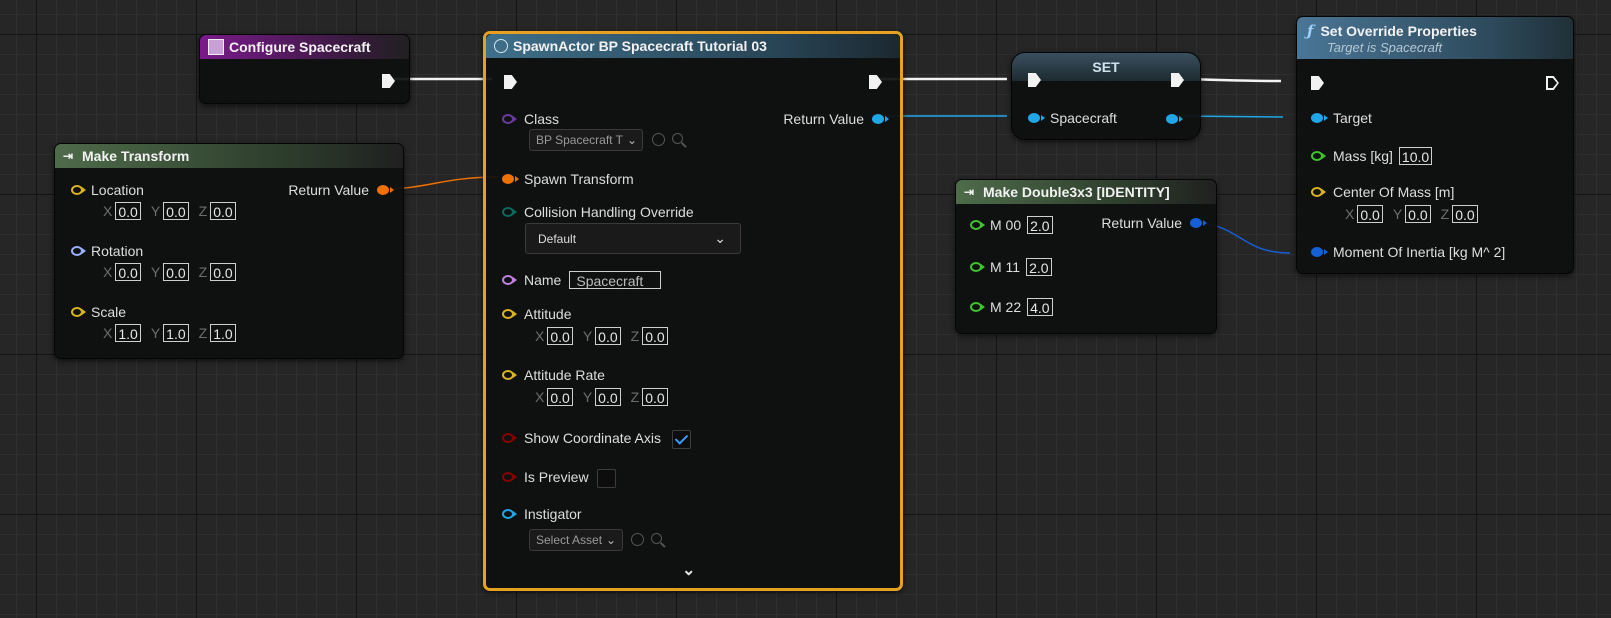  What do you see at coordinates (1418, 214) in the screenshot?
I see `com-y-input: 0.0` at bounding box center [1418, 214].